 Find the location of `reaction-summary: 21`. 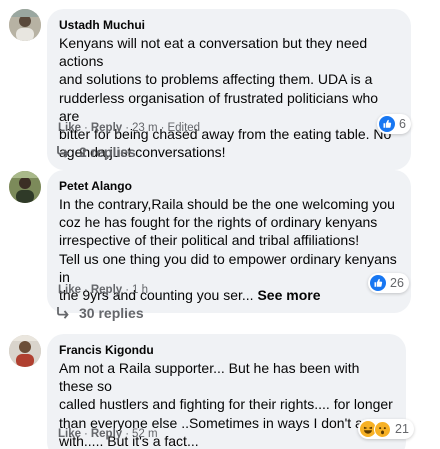

reaction-summary: 21 is located at coordinates (386, 429).